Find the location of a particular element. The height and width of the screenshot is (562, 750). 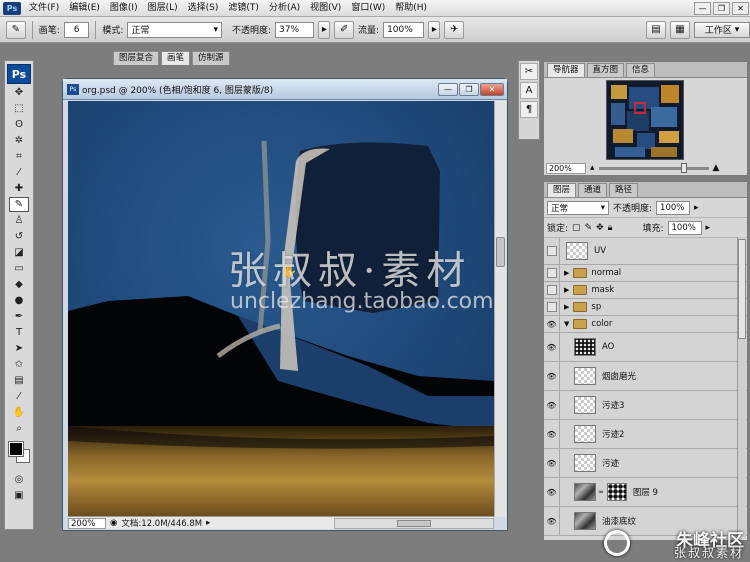

healing-brush-tool-icon: ✚ is located at coordinates (19, 188).